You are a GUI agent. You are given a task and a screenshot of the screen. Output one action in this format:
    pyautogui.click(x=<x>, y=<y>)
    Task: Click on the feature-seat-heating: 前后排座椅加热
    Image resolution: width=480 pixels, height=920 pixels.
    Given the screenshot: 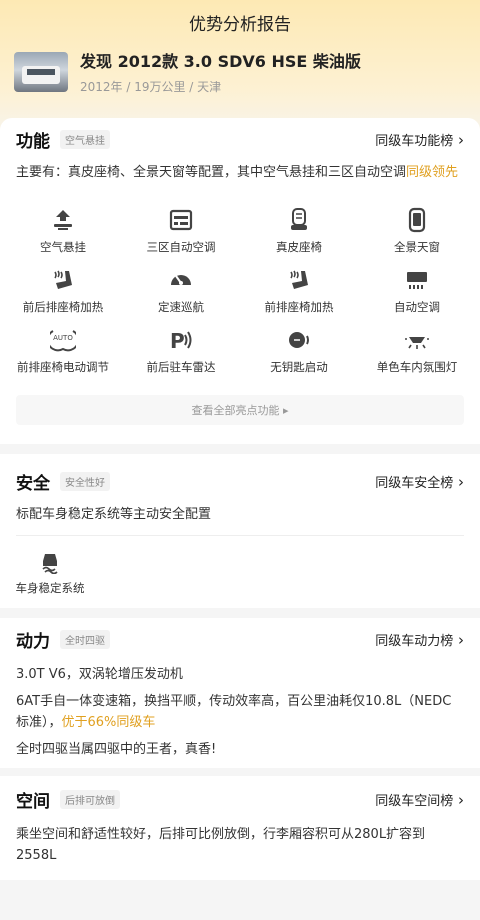 What is the action you would take?
    pyautogui.click(x=63, y=297)
    